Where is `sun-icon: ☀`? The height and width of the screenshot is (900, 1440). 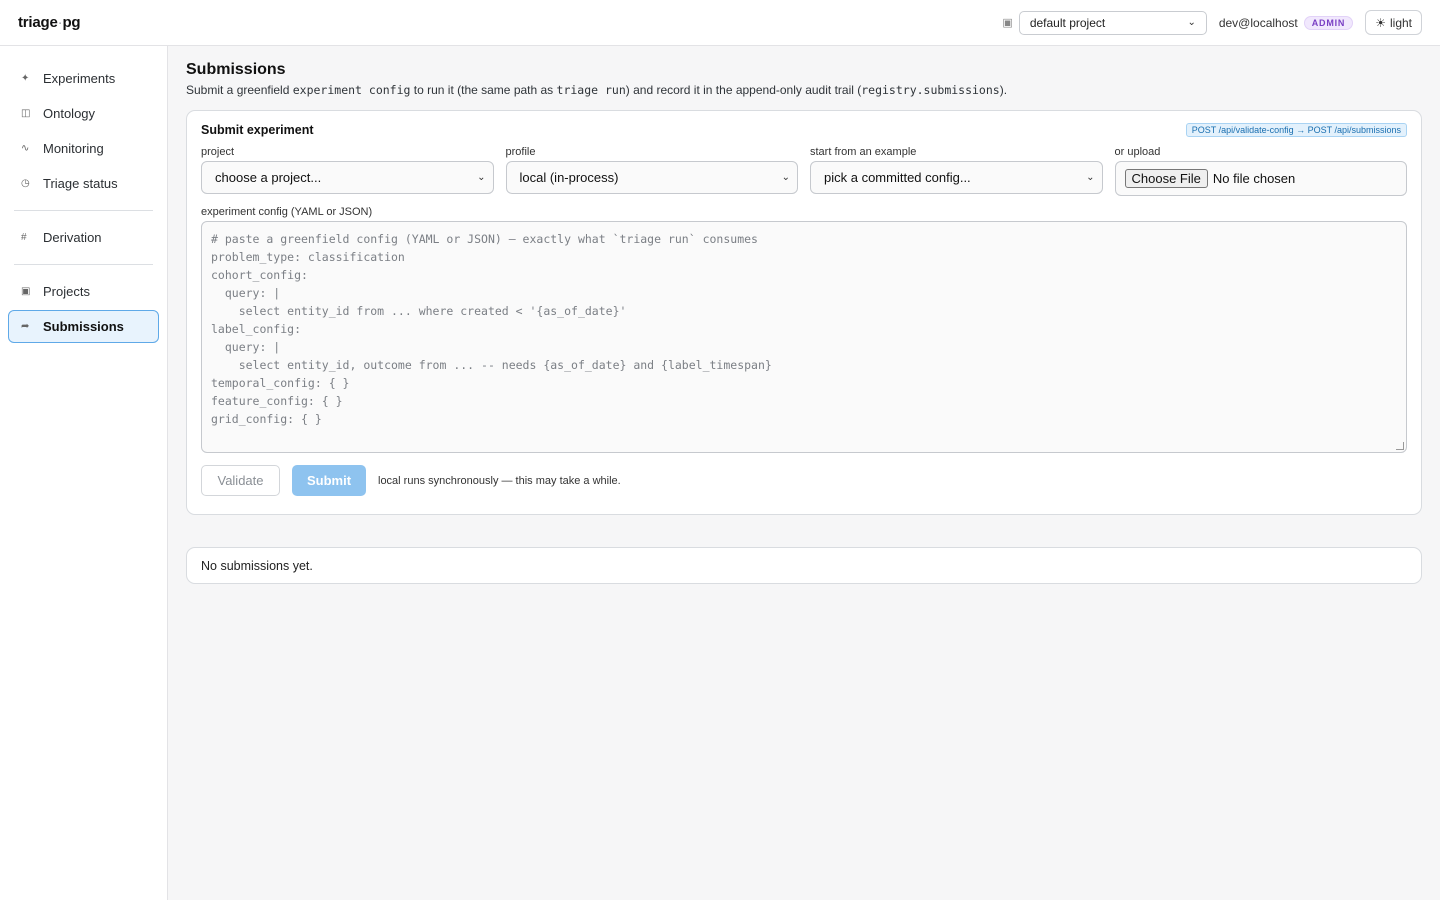 sun-icon: ☀ is located at coordinates (1380, 22).